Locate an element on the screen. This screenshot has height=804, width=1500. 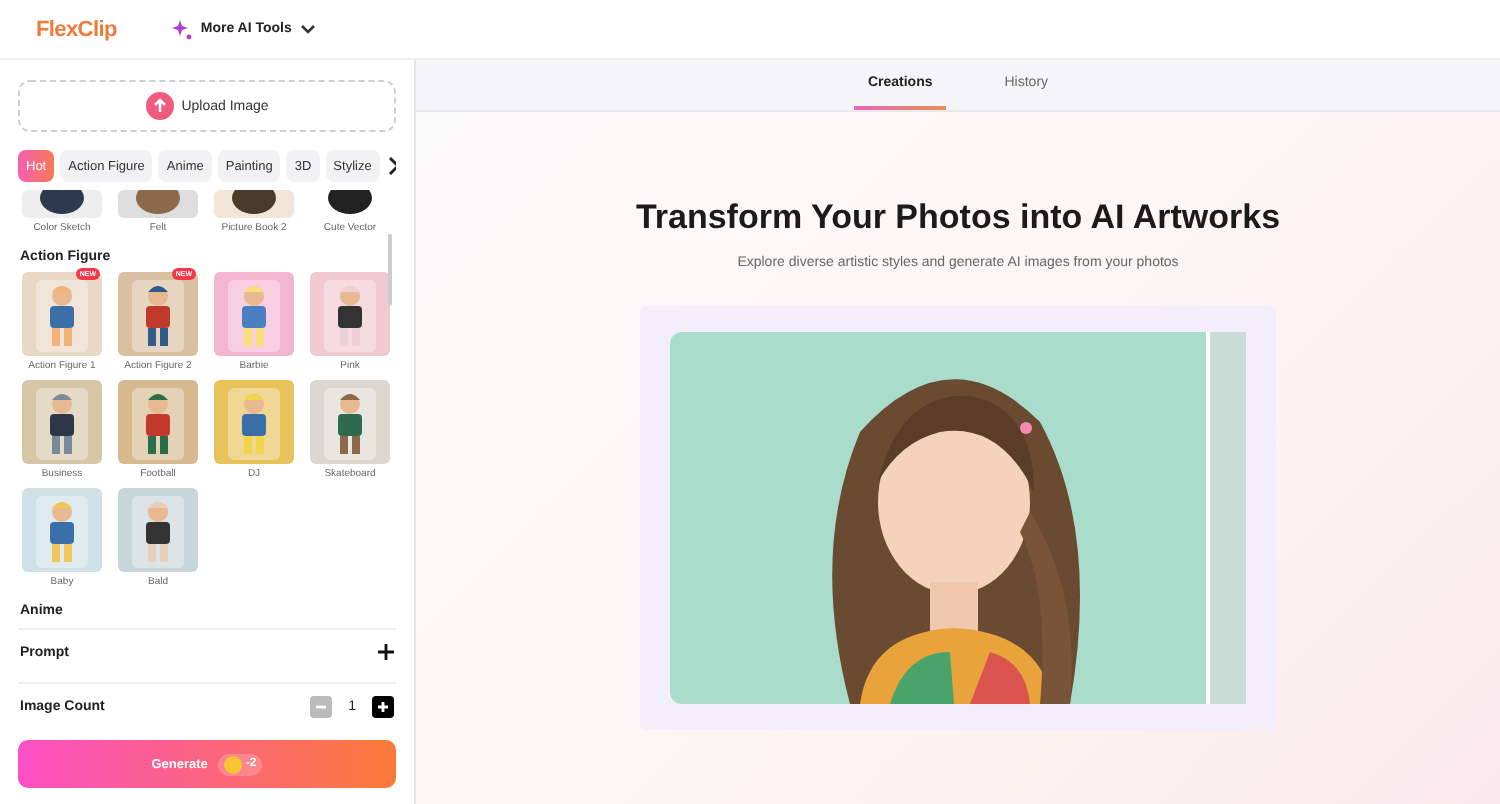
upload-icon is located at coordinates (159, 106).